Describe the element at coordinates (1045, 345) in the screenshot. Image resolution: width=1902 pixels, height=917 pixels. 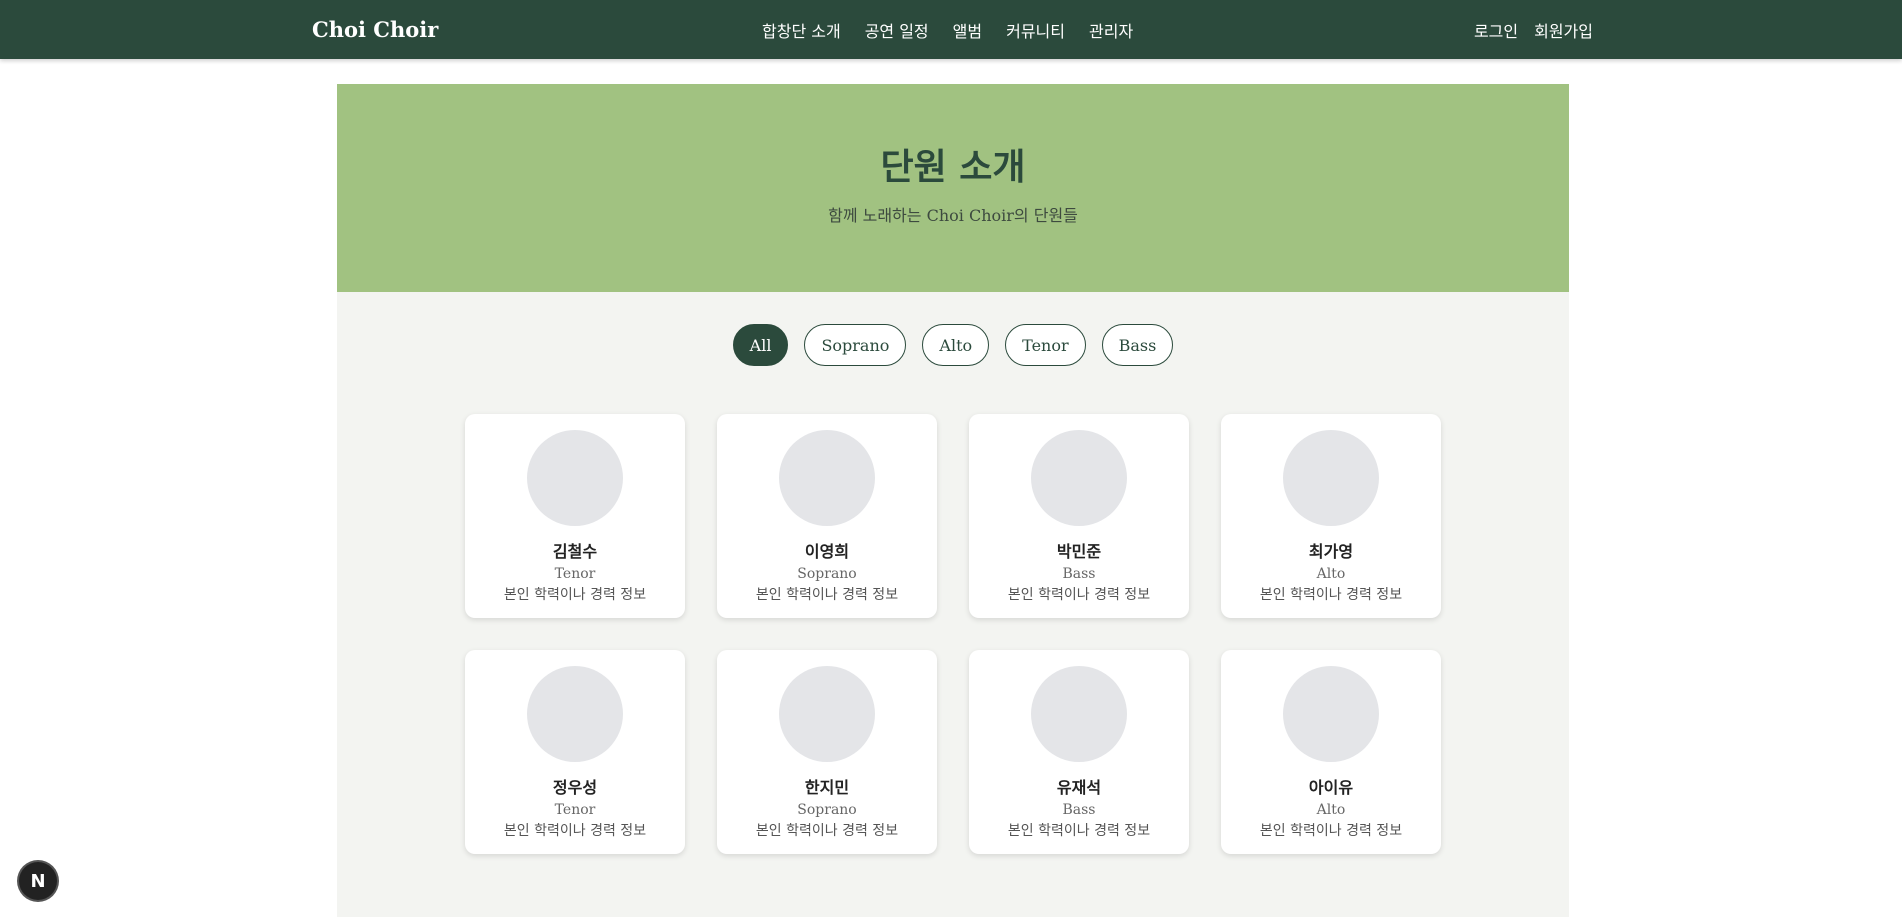
I see `filter-tenor-button: Tenor` at that location.